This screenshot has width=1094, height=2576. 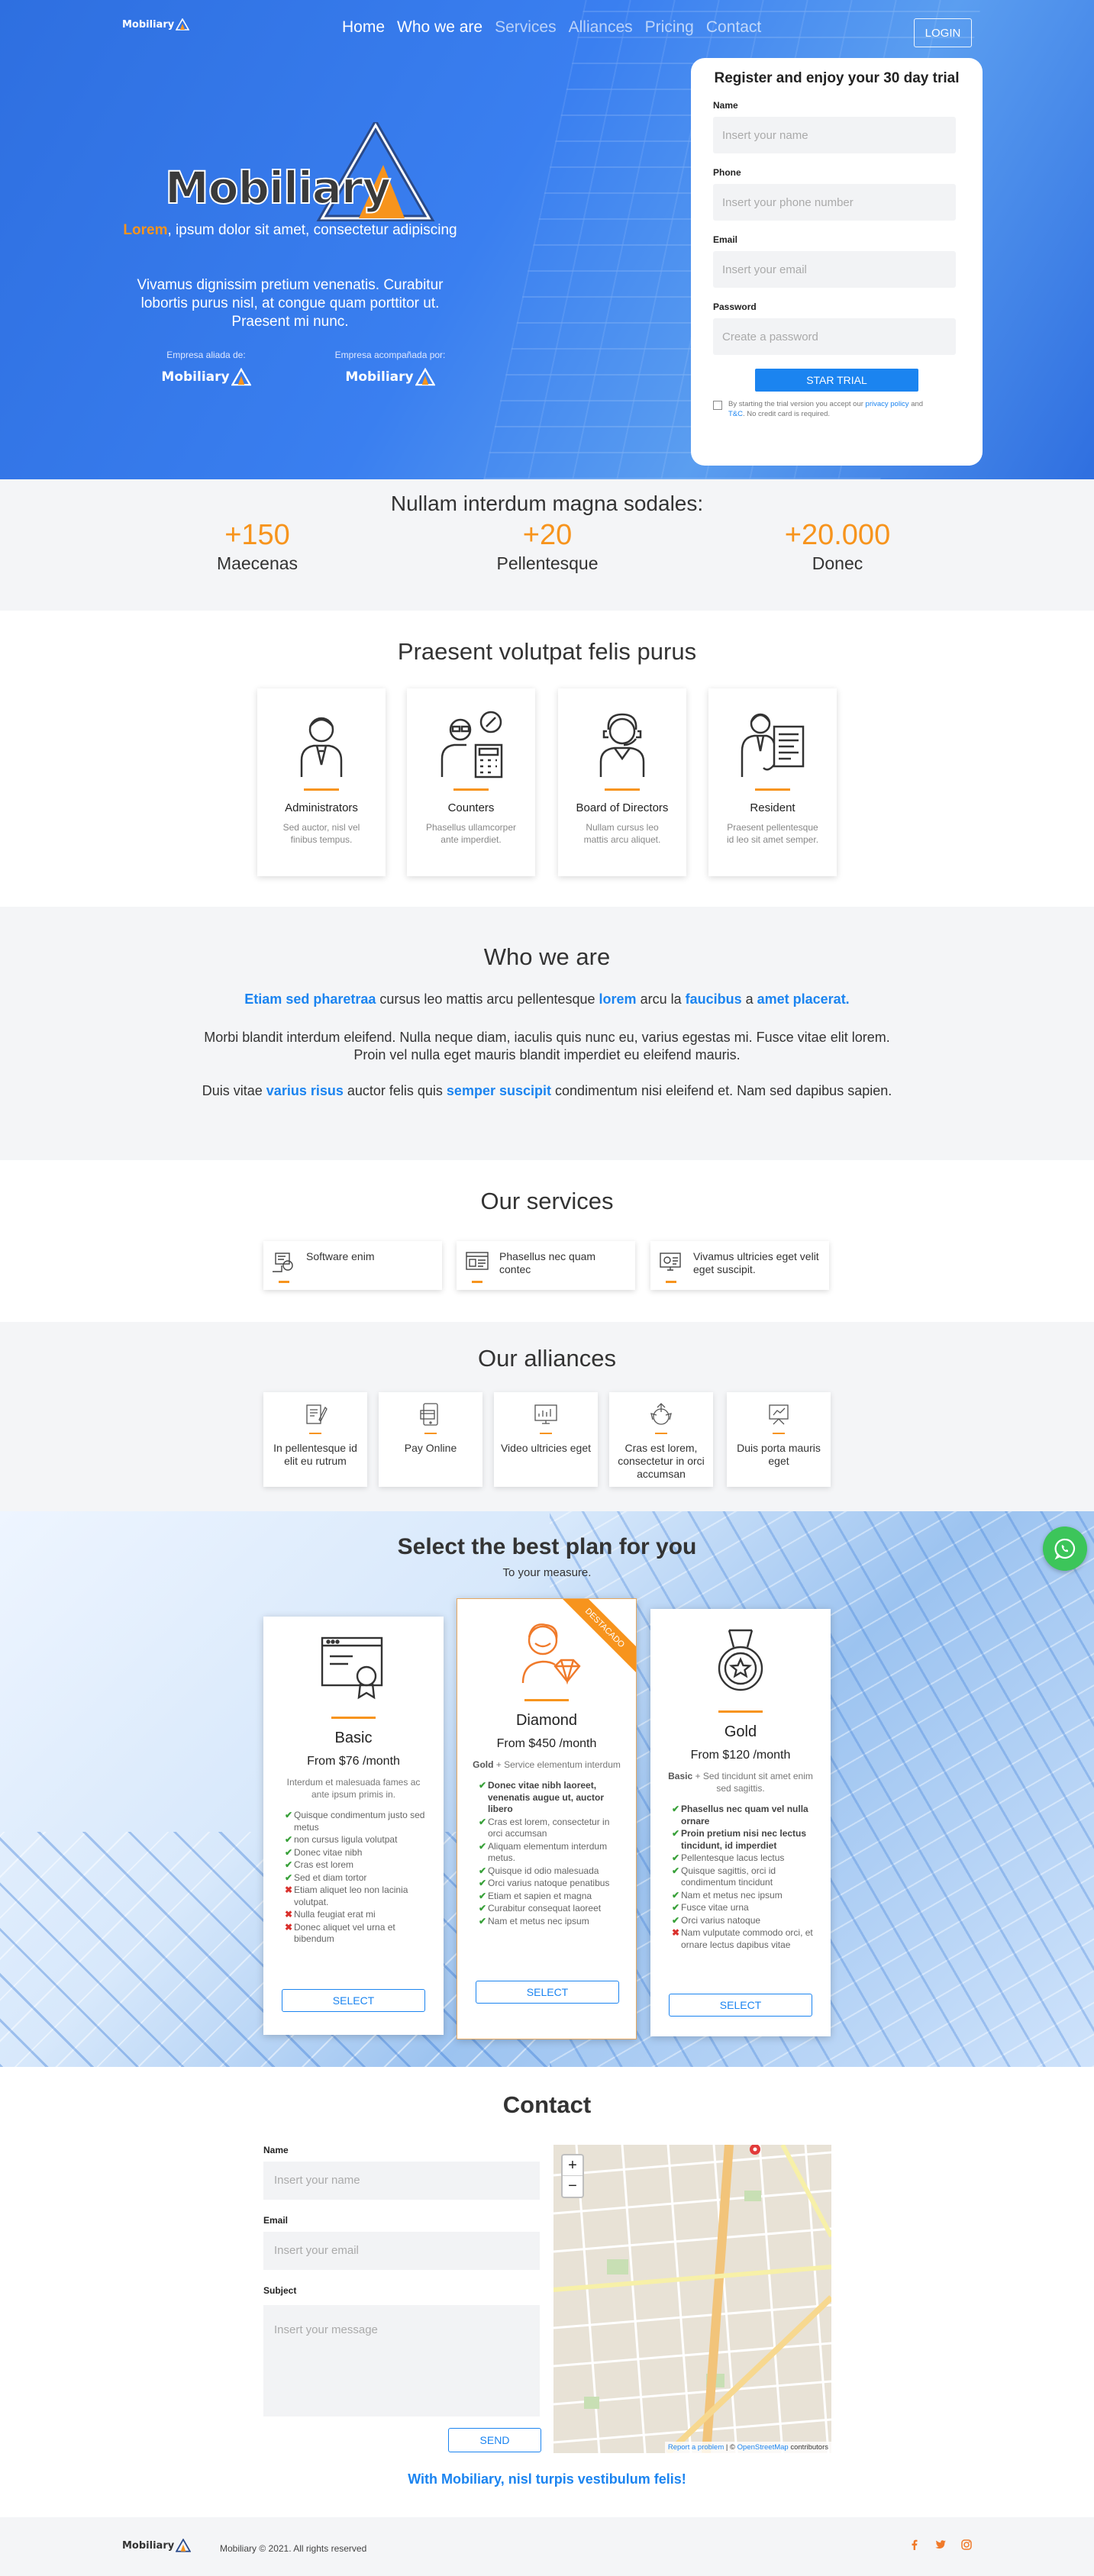 I want to click on footer-logo: Mobiliary, so click(x=157, y=2545).